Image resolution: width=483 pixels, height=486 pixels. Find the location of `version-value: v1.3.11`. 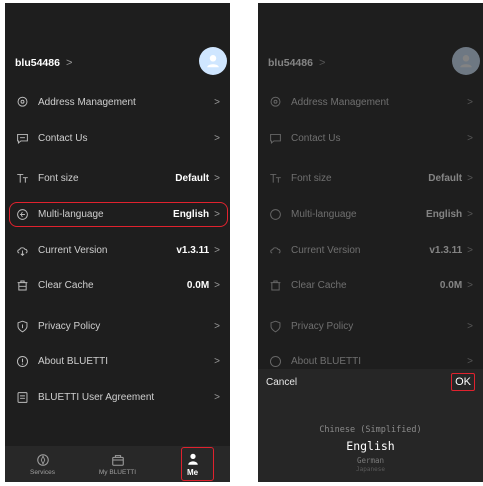

version-value: v1.3.11 is located at coordinates (193, 250).